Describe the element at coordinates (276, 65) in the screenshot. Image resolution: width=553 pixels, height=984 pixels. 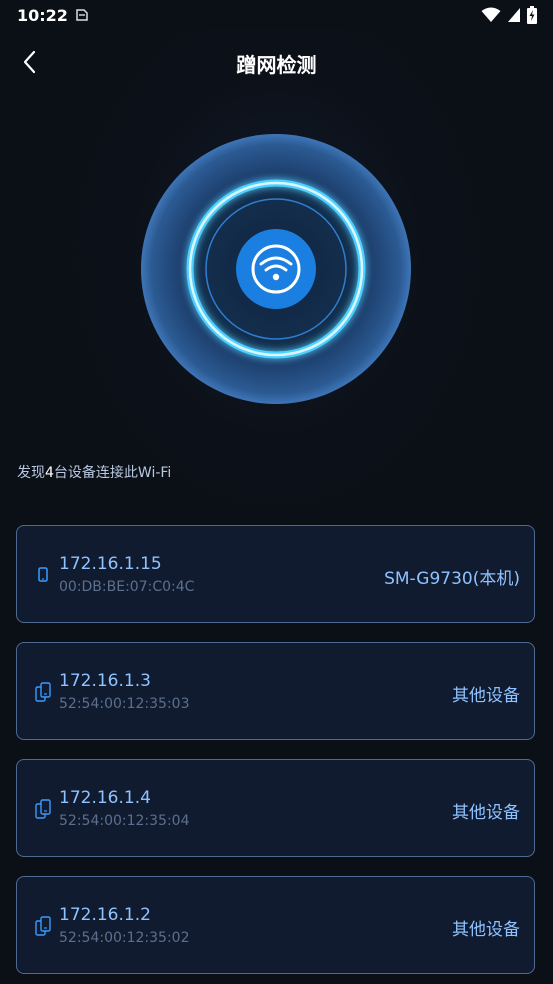
I see `page-title: 蹭网检测` at that location.